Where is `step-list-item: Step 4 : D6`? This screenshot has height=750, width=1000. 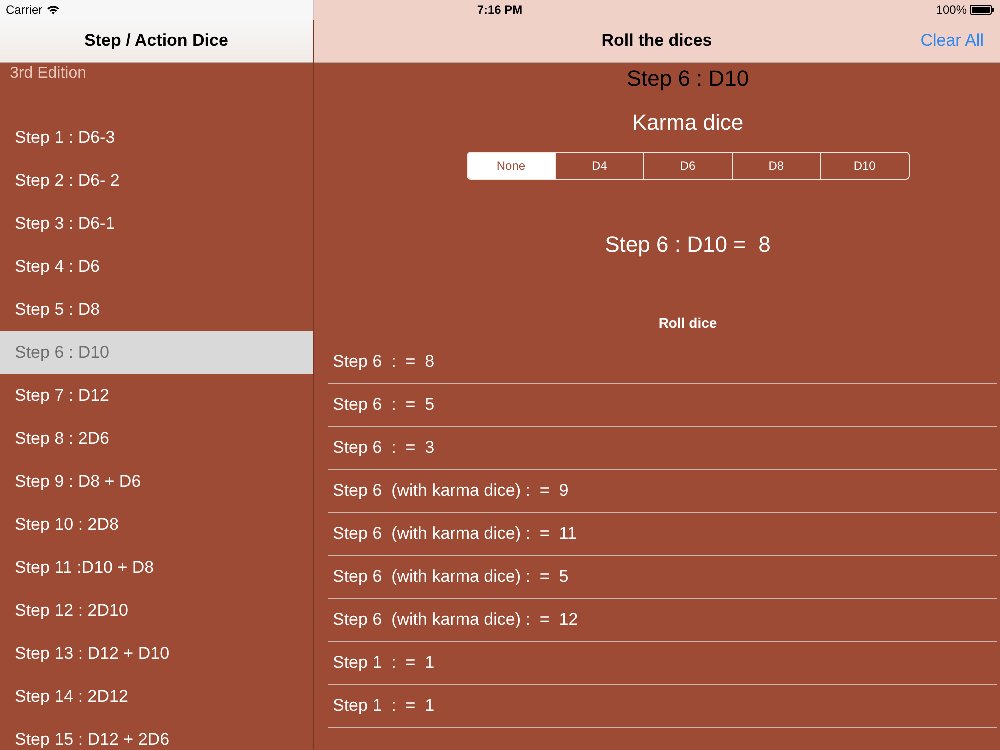 step-list-item: Step 4 : D6 is located at coordinates (156, 266).